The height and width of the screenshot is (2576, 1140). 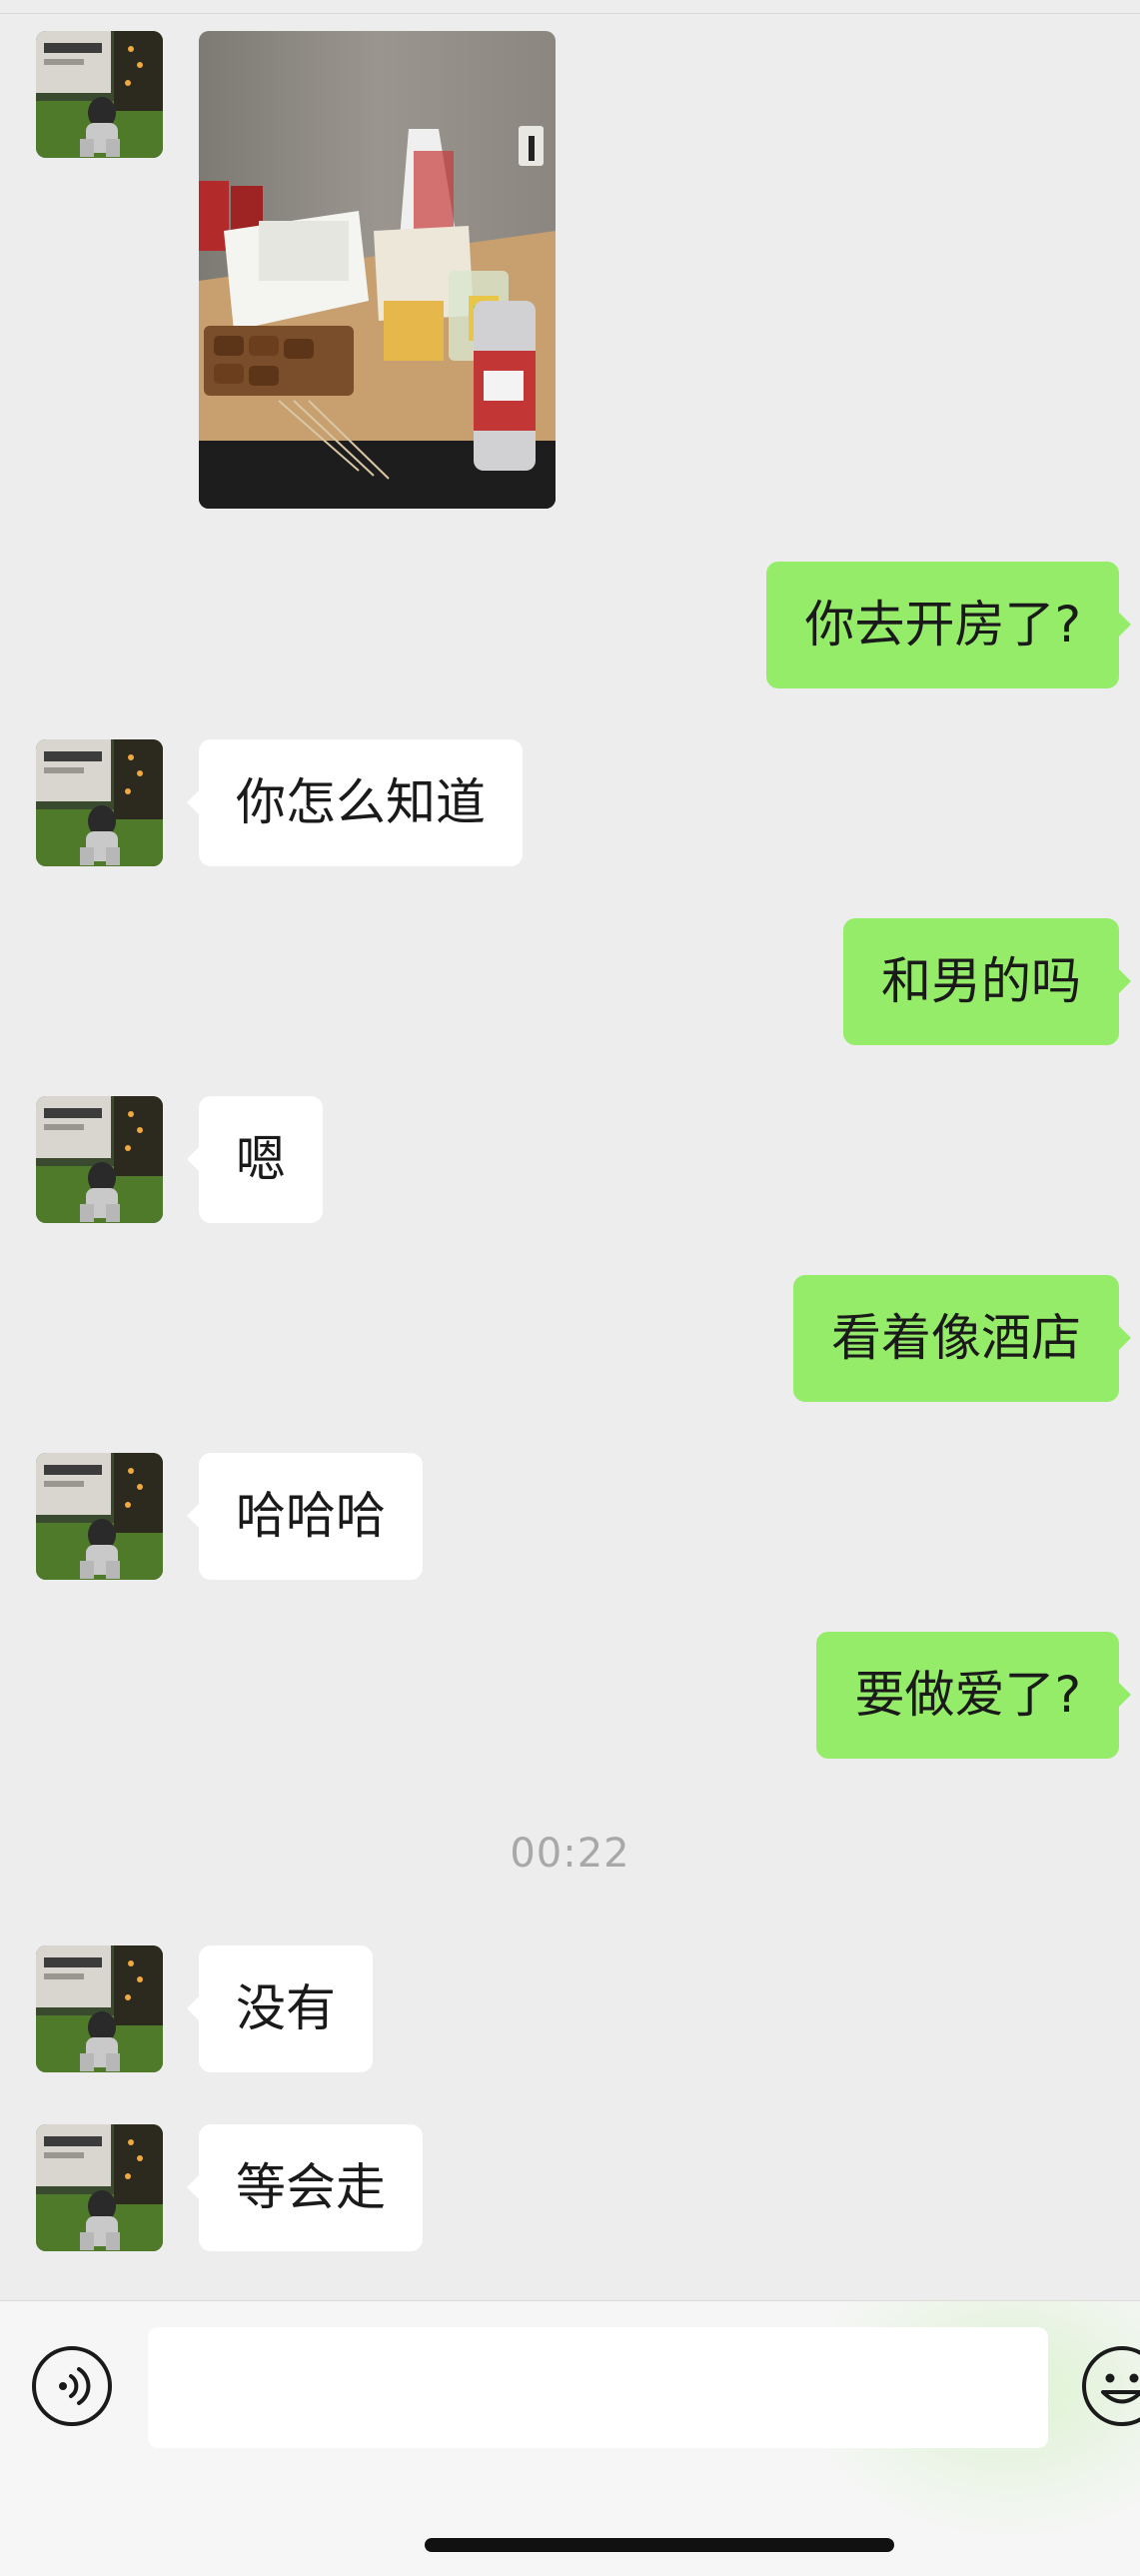 I want to click on incoming-message: 嗯, so click(x=255, y=1159).